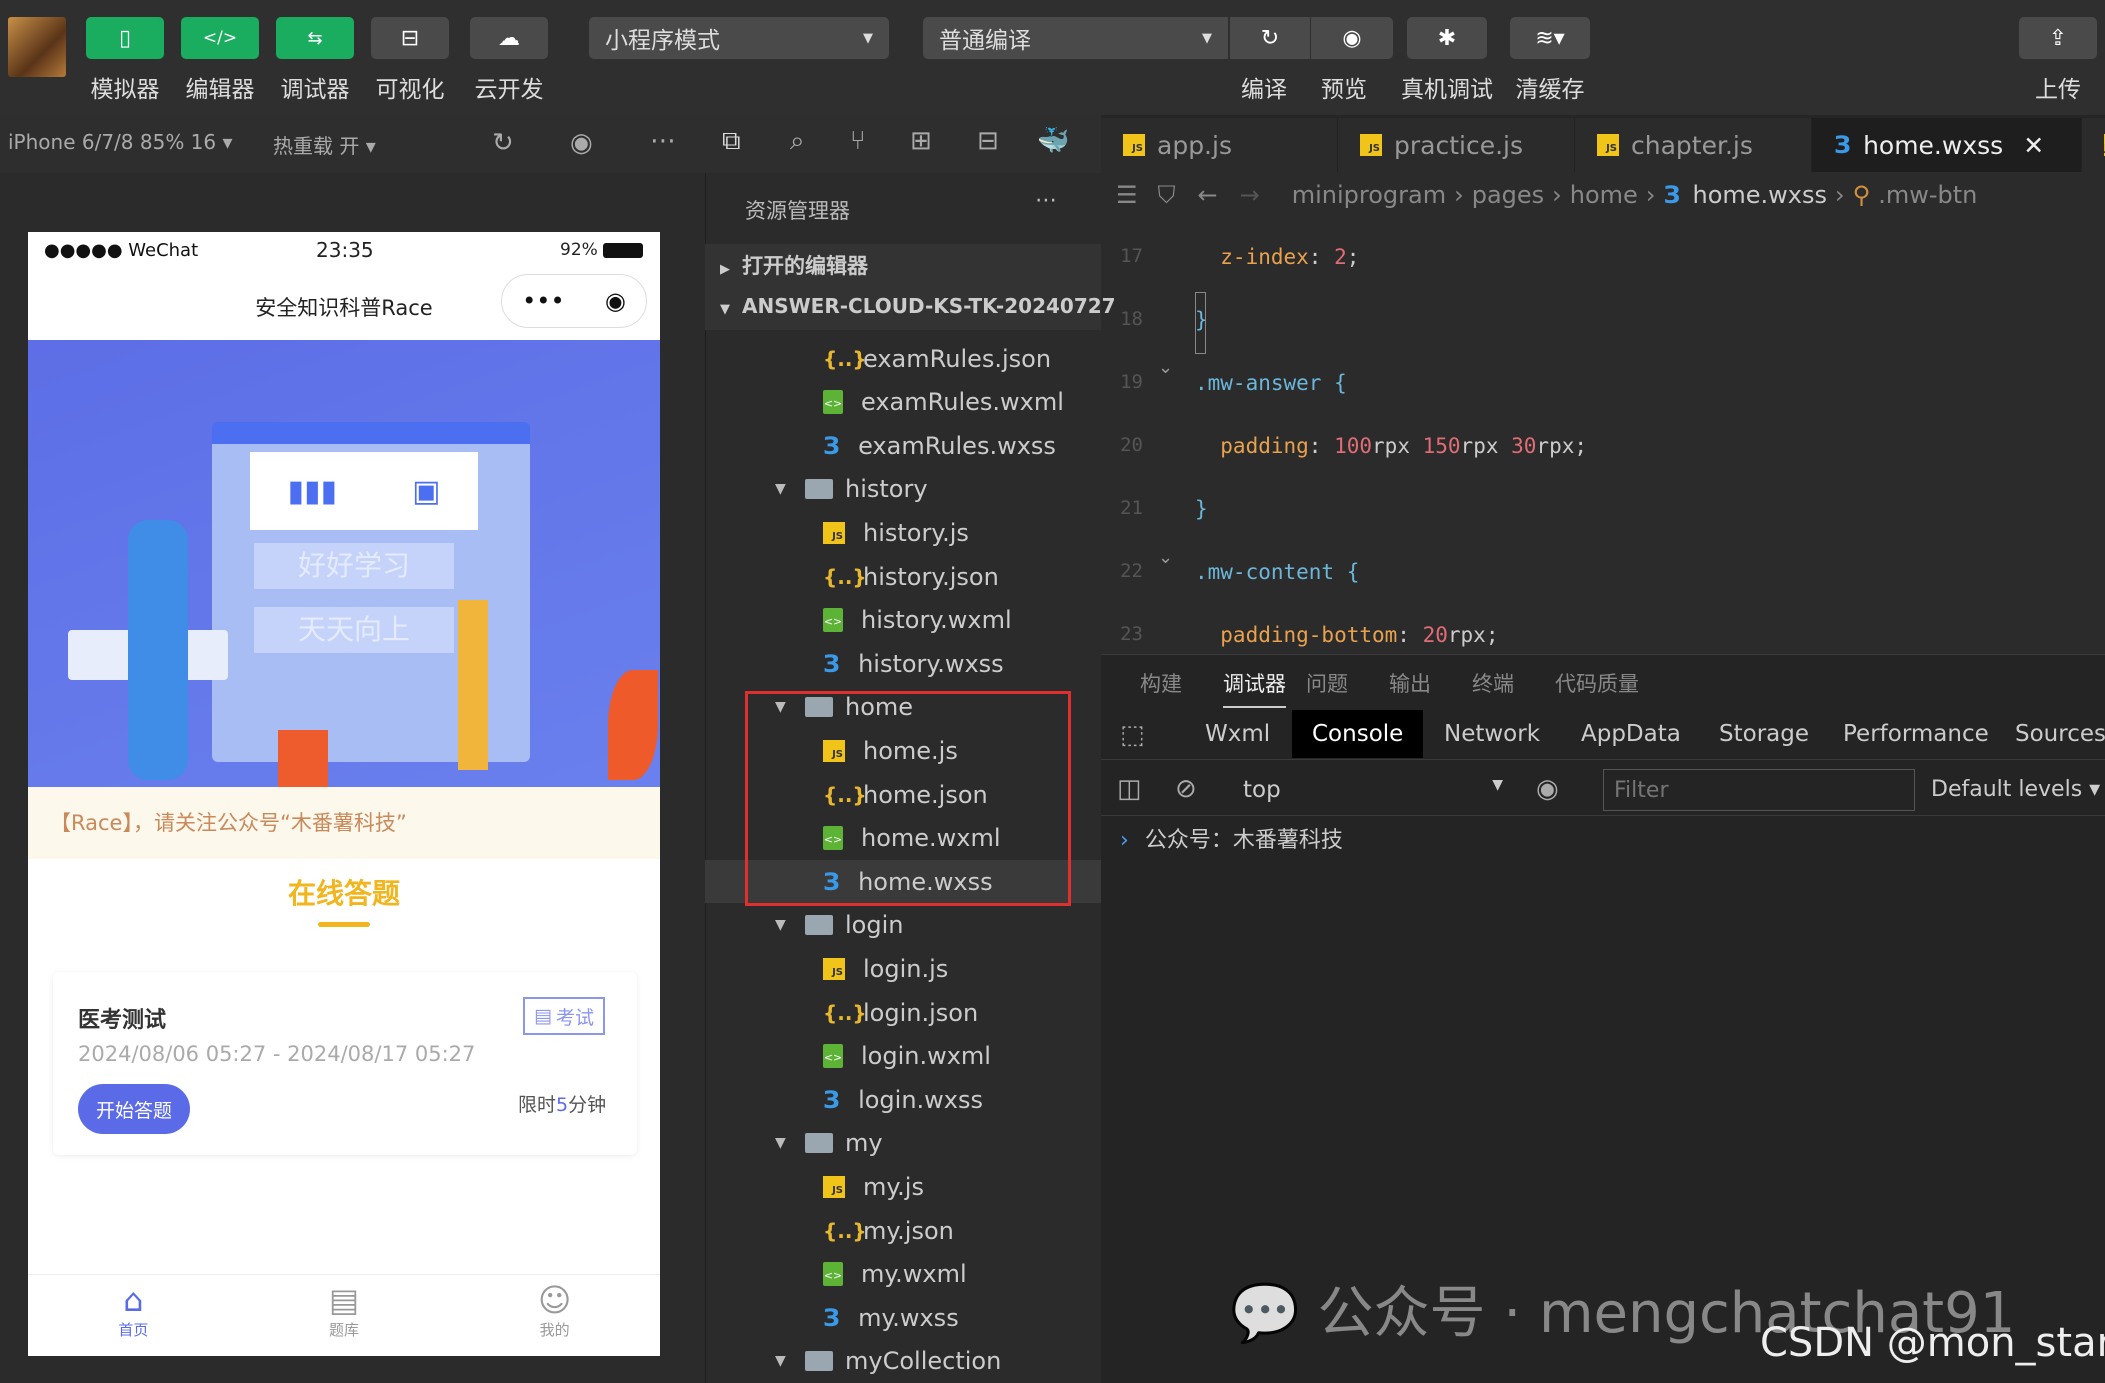 The image size is (2105, 1383). I want to click on panel-tab: 构建, so click(1161, 683).